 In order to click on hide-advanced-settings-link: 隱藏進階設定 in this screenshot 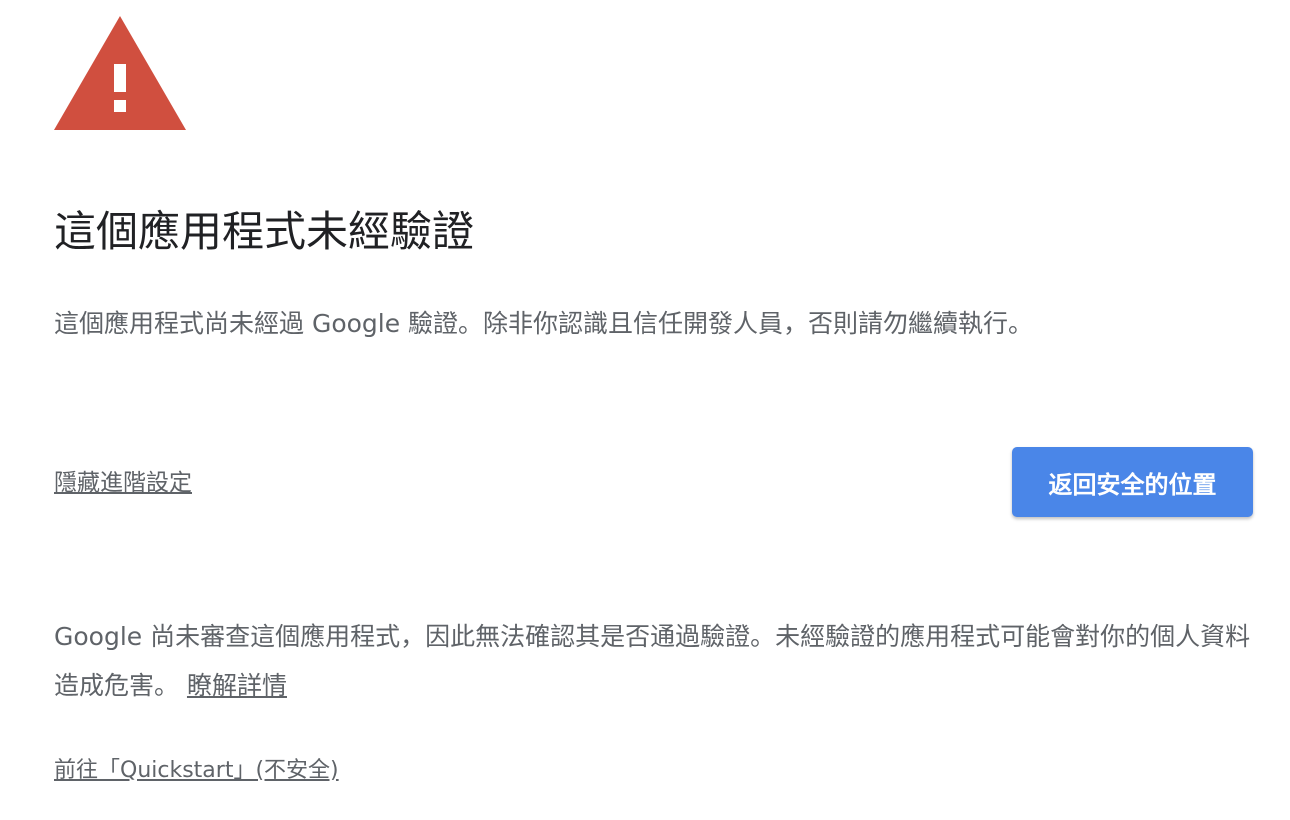, I will do `click(123, 480)`.